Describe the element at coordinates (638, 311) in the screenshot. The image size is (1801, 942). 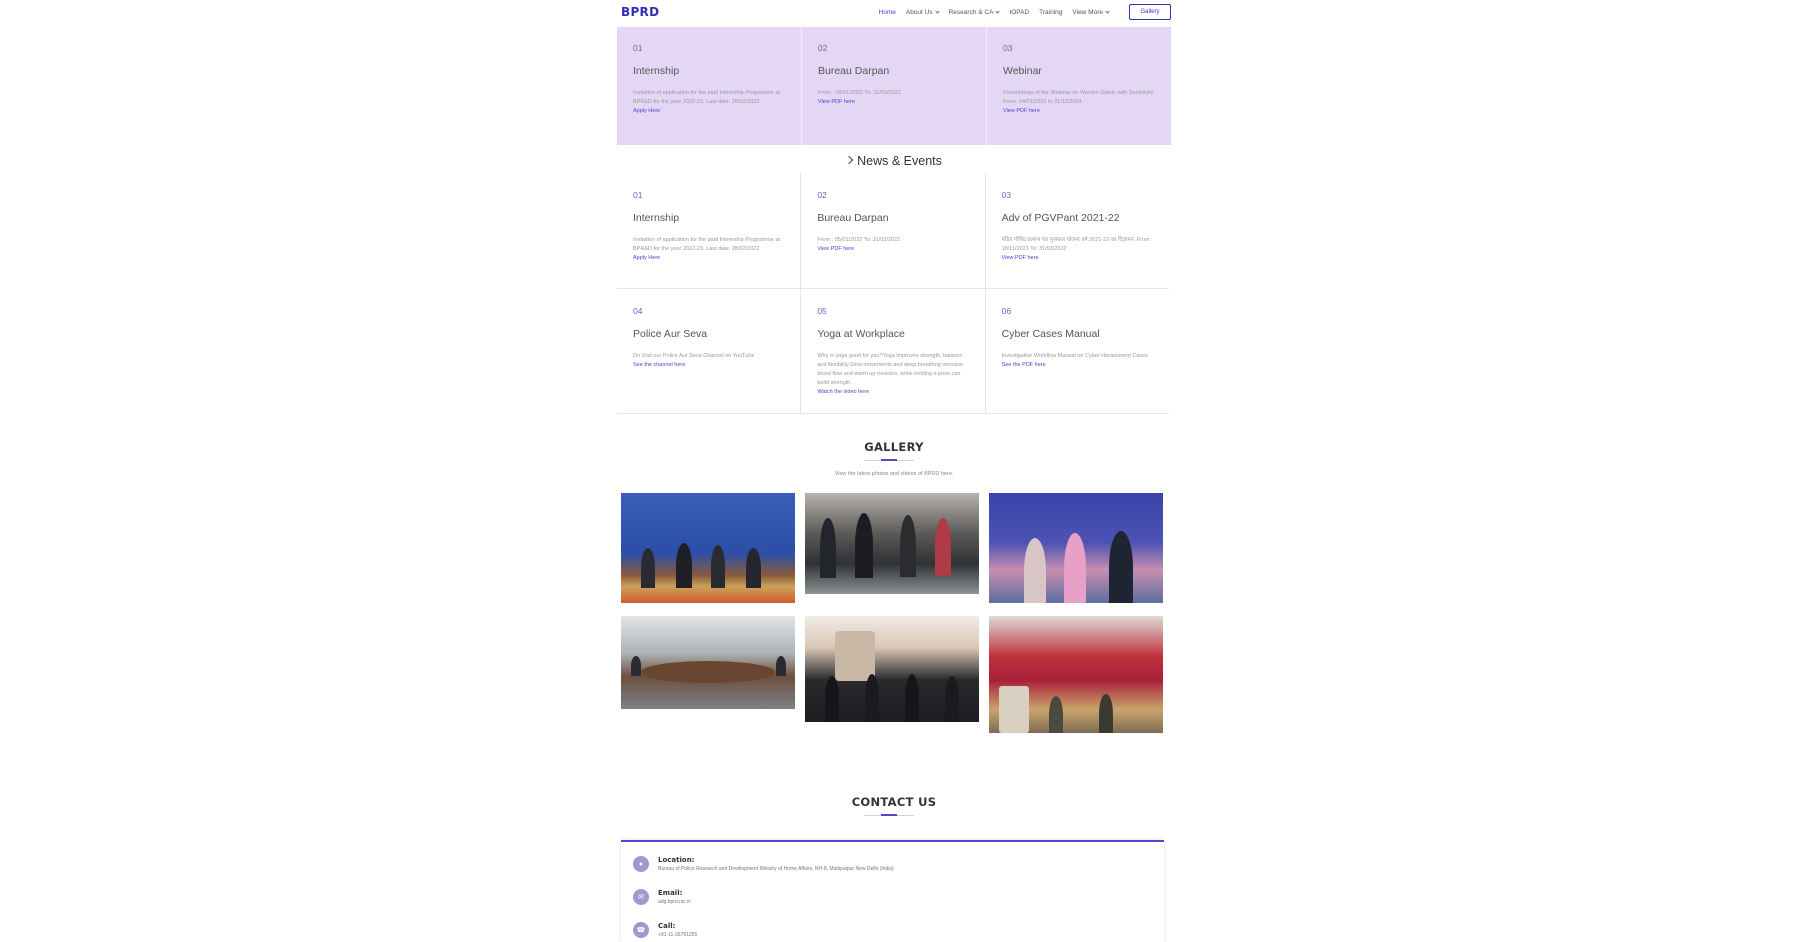
I see `news-number: 04` at that location.